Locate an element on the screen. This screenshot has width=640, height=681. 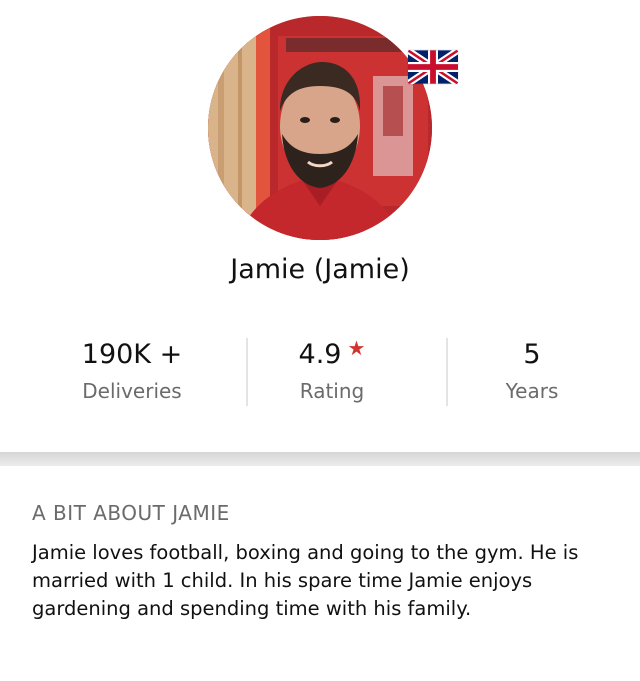
section-separator is located at coordinates (320, 459).